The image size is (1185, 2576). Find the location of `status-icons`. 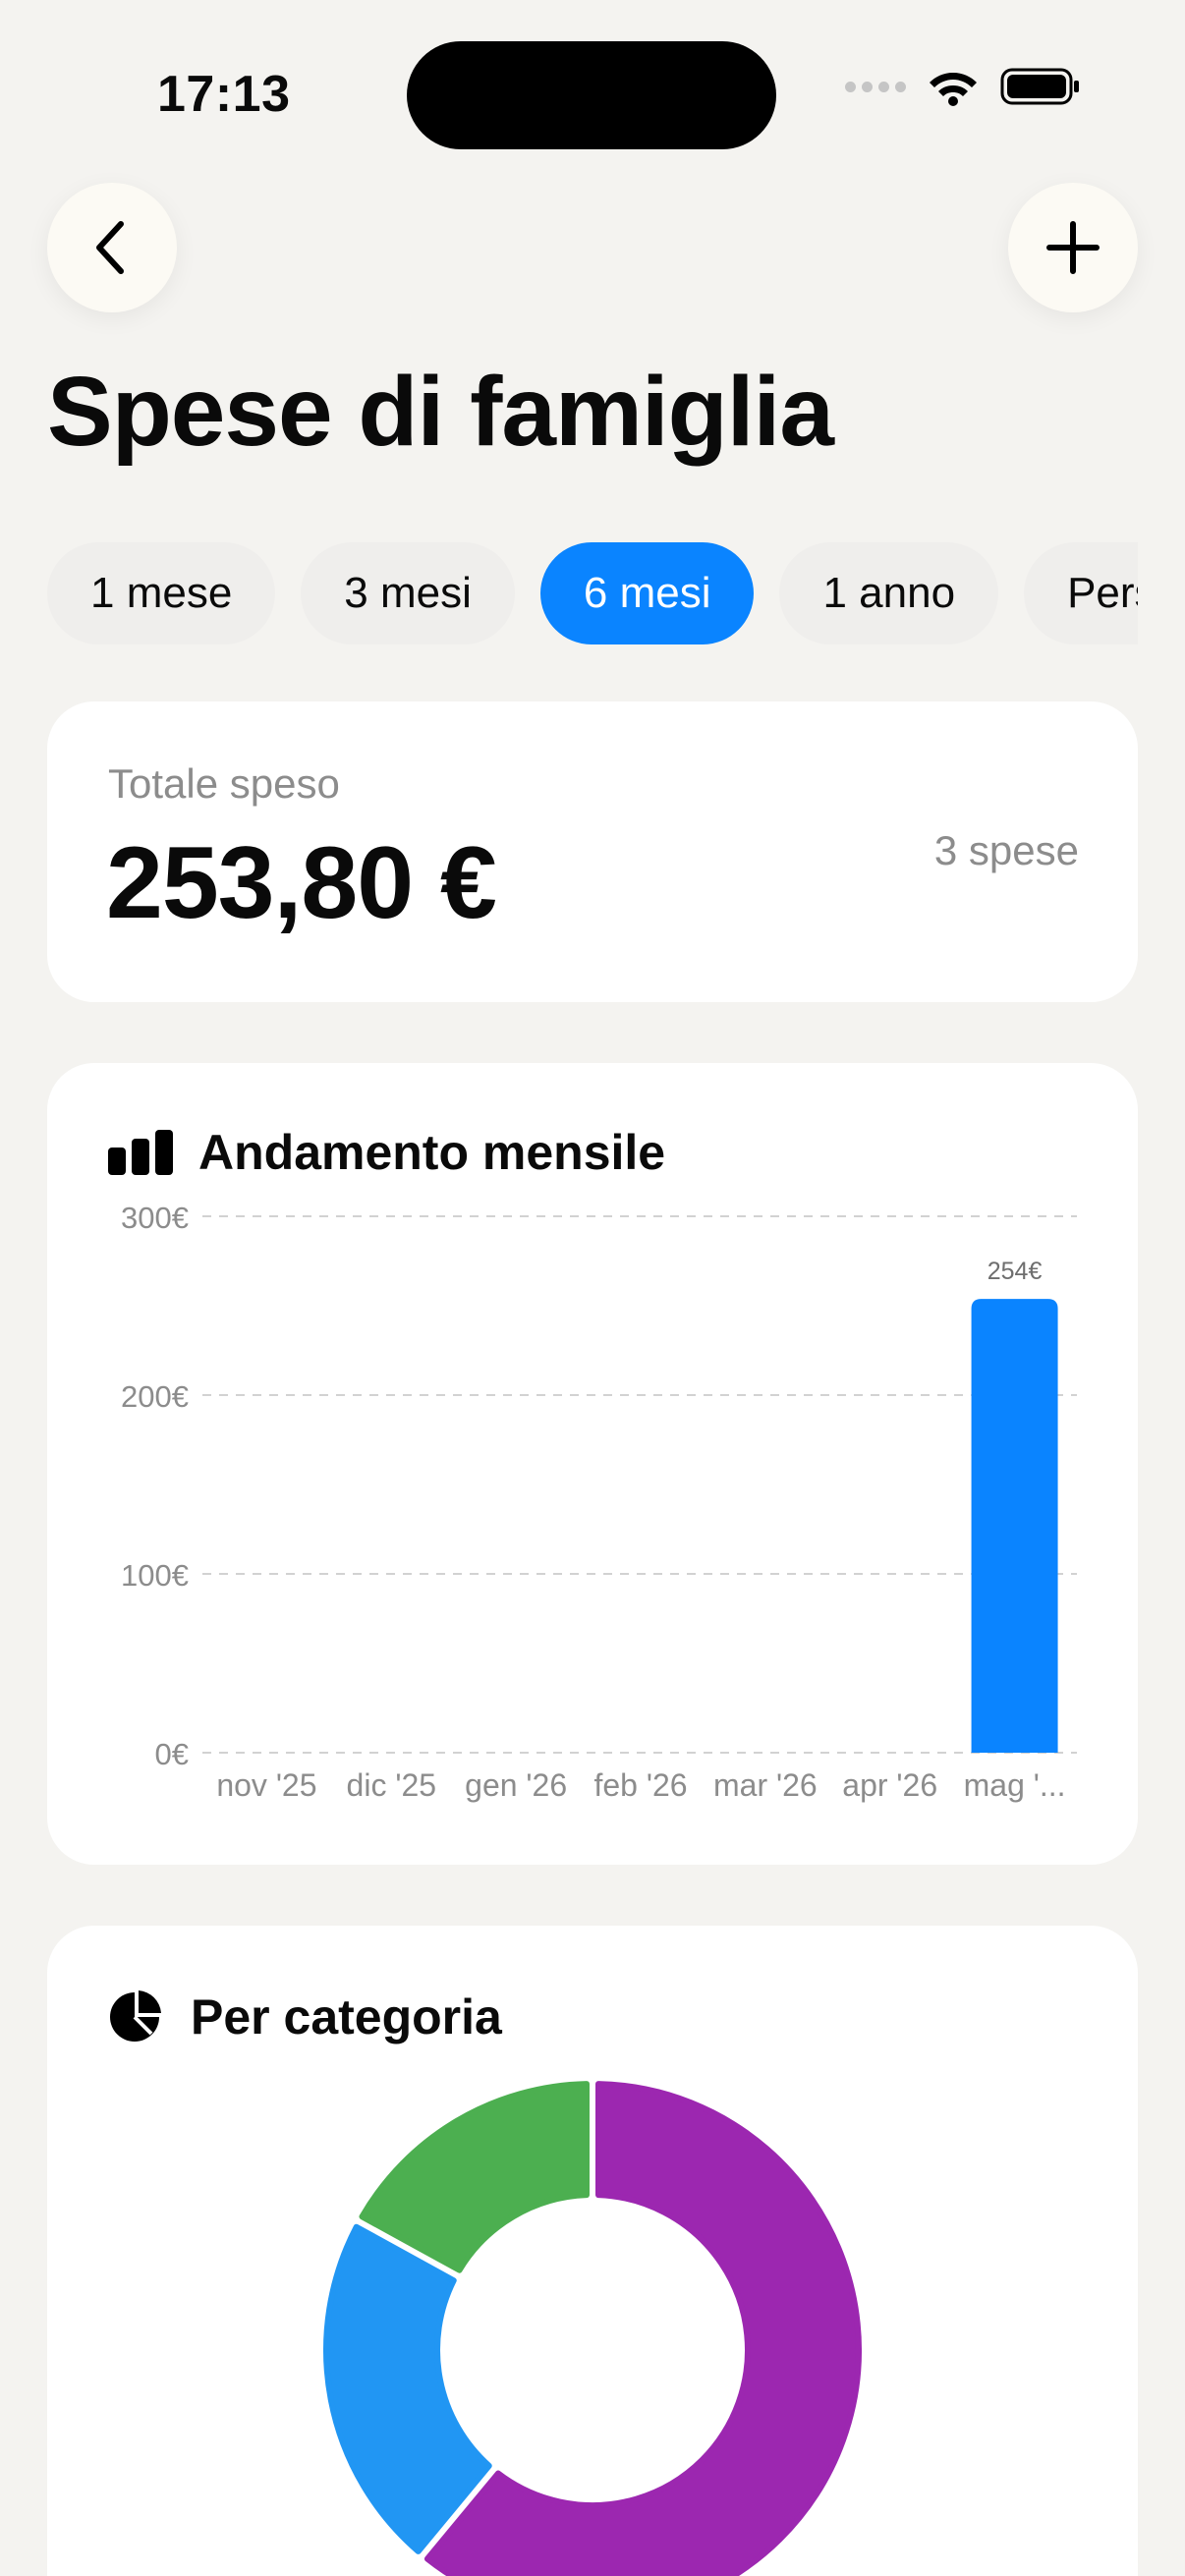

status-icons is located at coordinates (963, 86).